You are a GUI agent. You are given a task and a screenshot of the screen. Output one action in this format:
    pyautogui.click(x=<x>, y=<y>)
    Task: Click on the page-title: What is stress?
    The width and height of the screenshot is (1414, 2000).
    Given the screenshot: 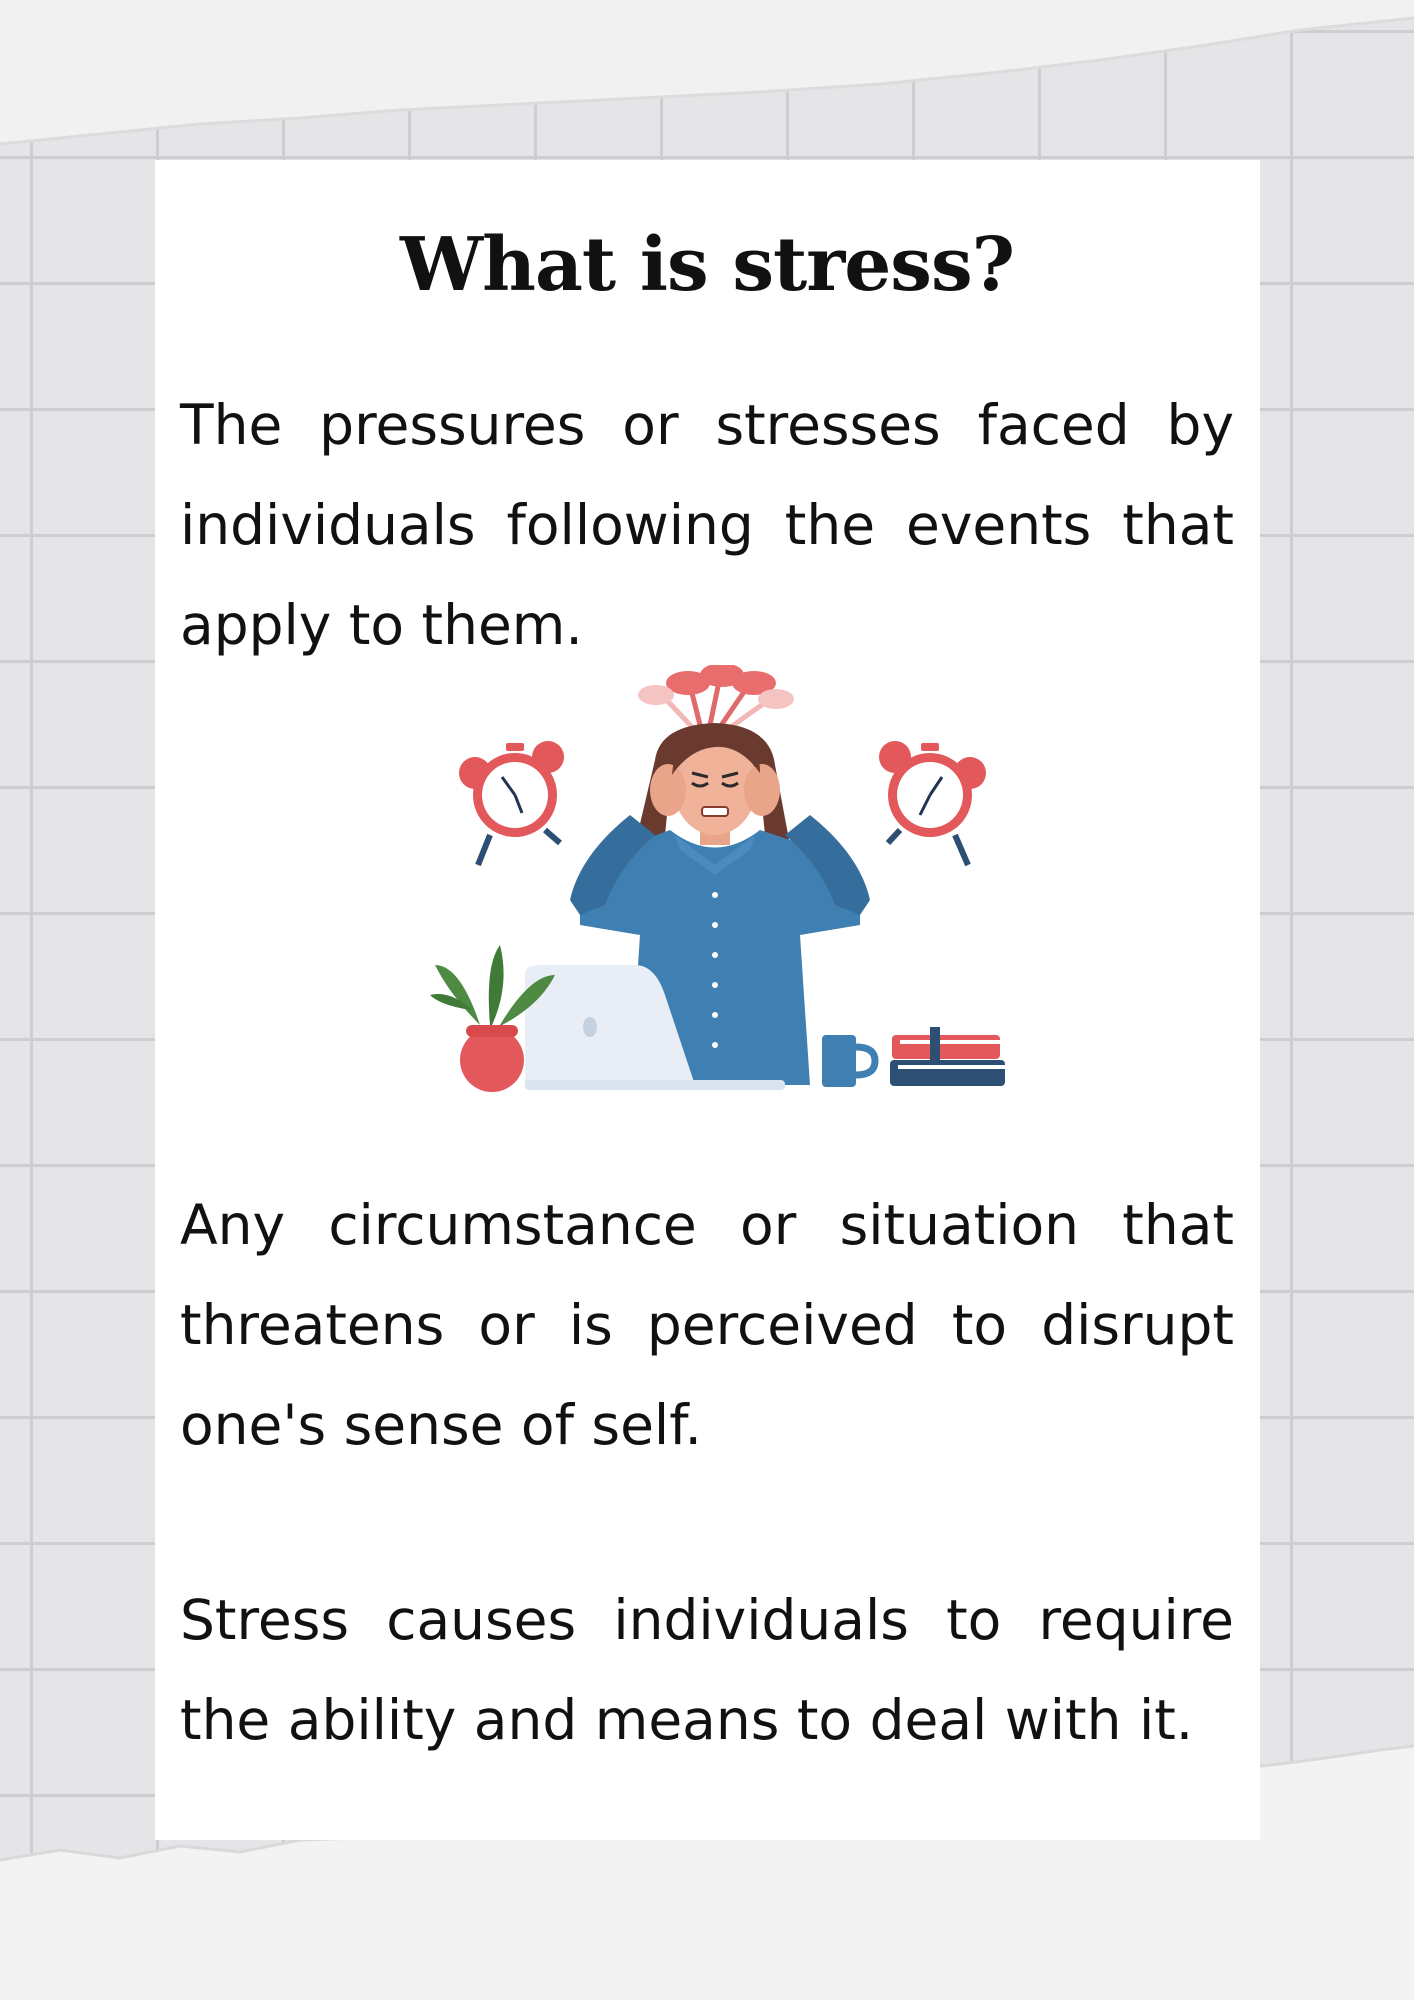 What is the action you would take?
    pyautogui.click(x=707, y=265)
    